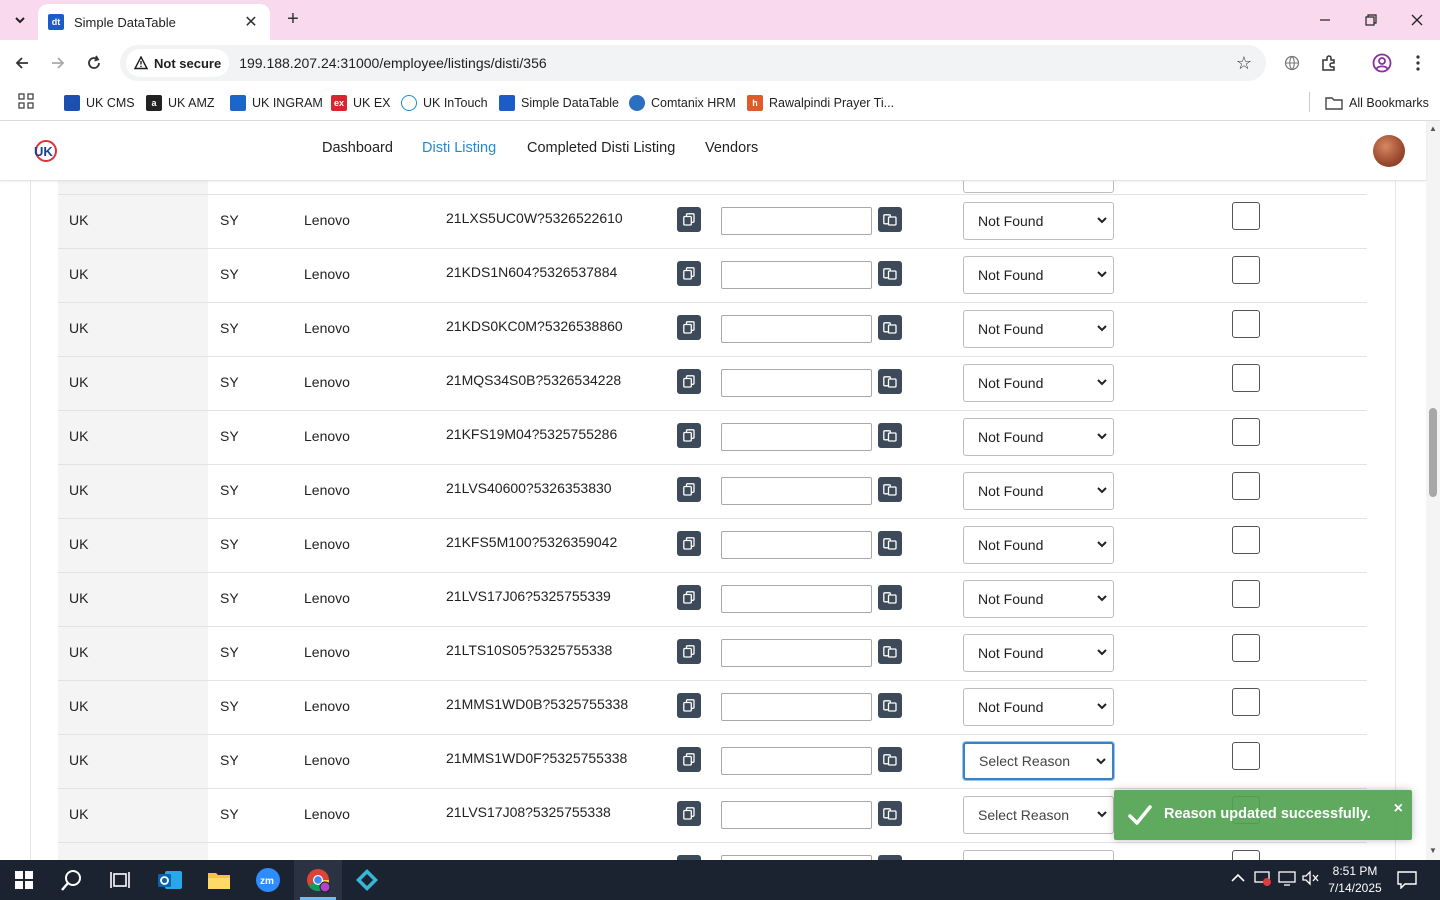 Image resolution: width=1440 pixels, height=900 pixels. I want to click on notifications-icon, so click(1407, 881).